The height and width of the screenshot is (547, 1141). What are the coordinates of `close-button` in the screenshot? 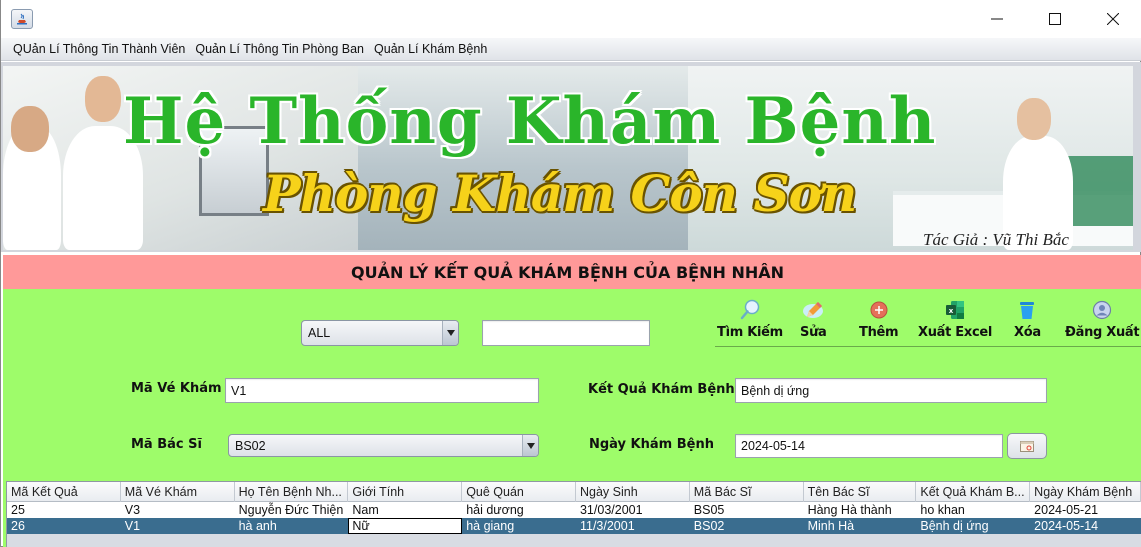 It's located at (1113, 19).